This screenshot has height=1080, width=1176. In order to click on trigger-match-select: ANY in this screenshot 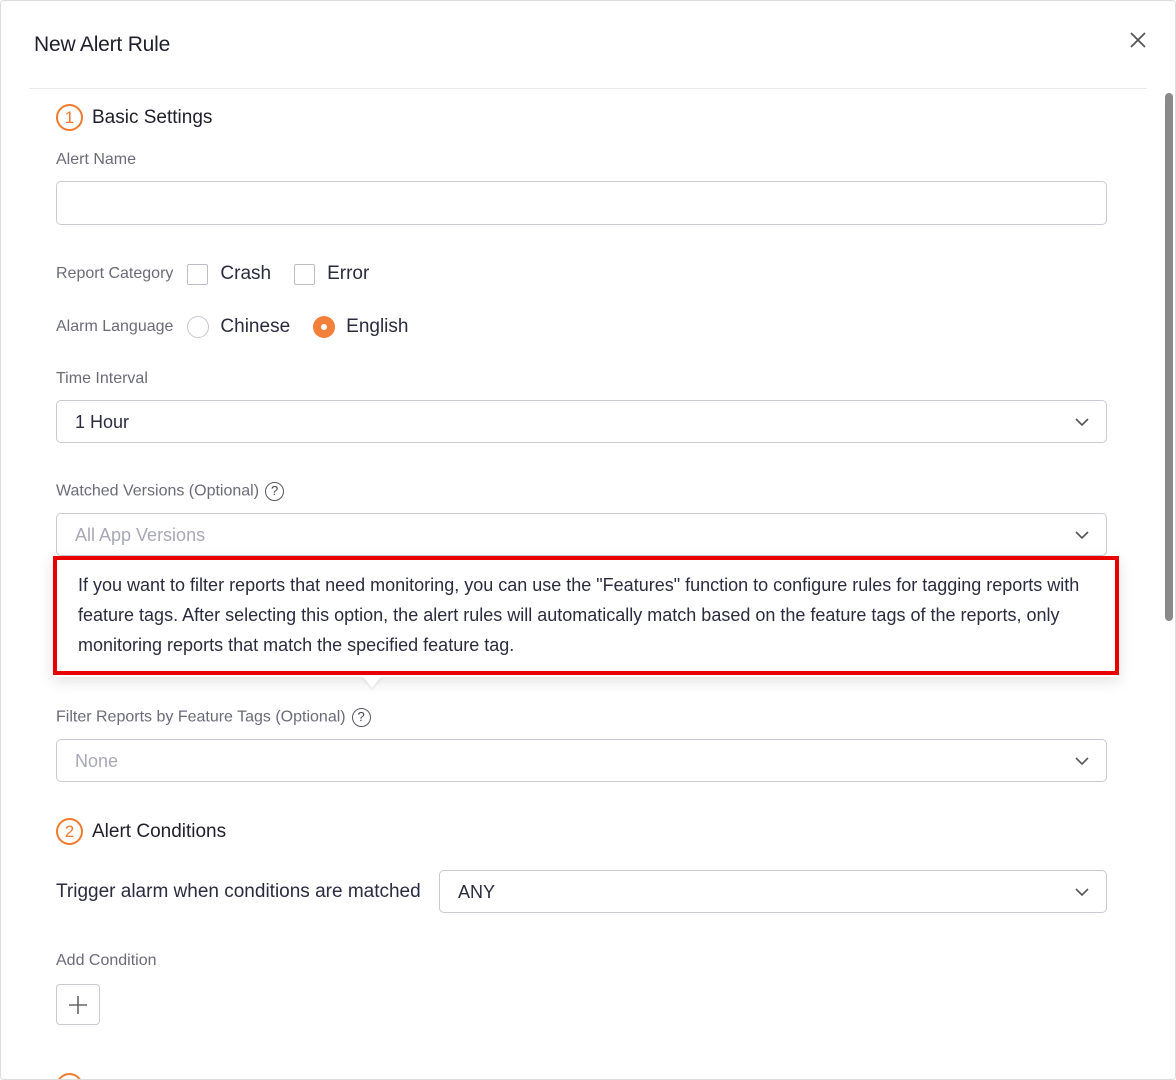, I will do `click(773, 891)`.